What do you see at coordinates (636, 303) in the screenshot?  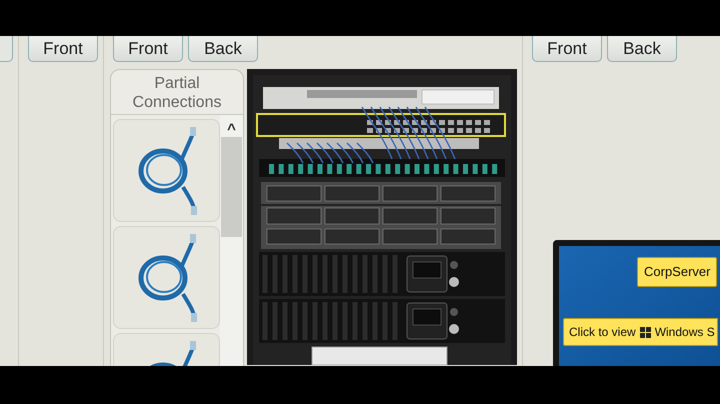 I see `monitor-screen: CorpServer Click to view Windows S` at bounding box center [636, 303].